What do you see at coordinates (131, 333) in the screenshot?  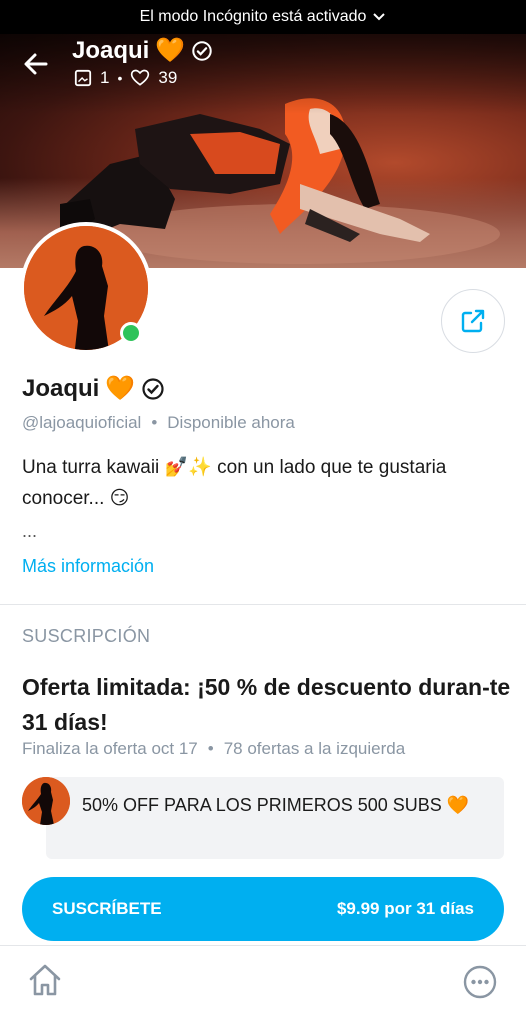 I see `online-status-dot` at bounding box center [131, 333].